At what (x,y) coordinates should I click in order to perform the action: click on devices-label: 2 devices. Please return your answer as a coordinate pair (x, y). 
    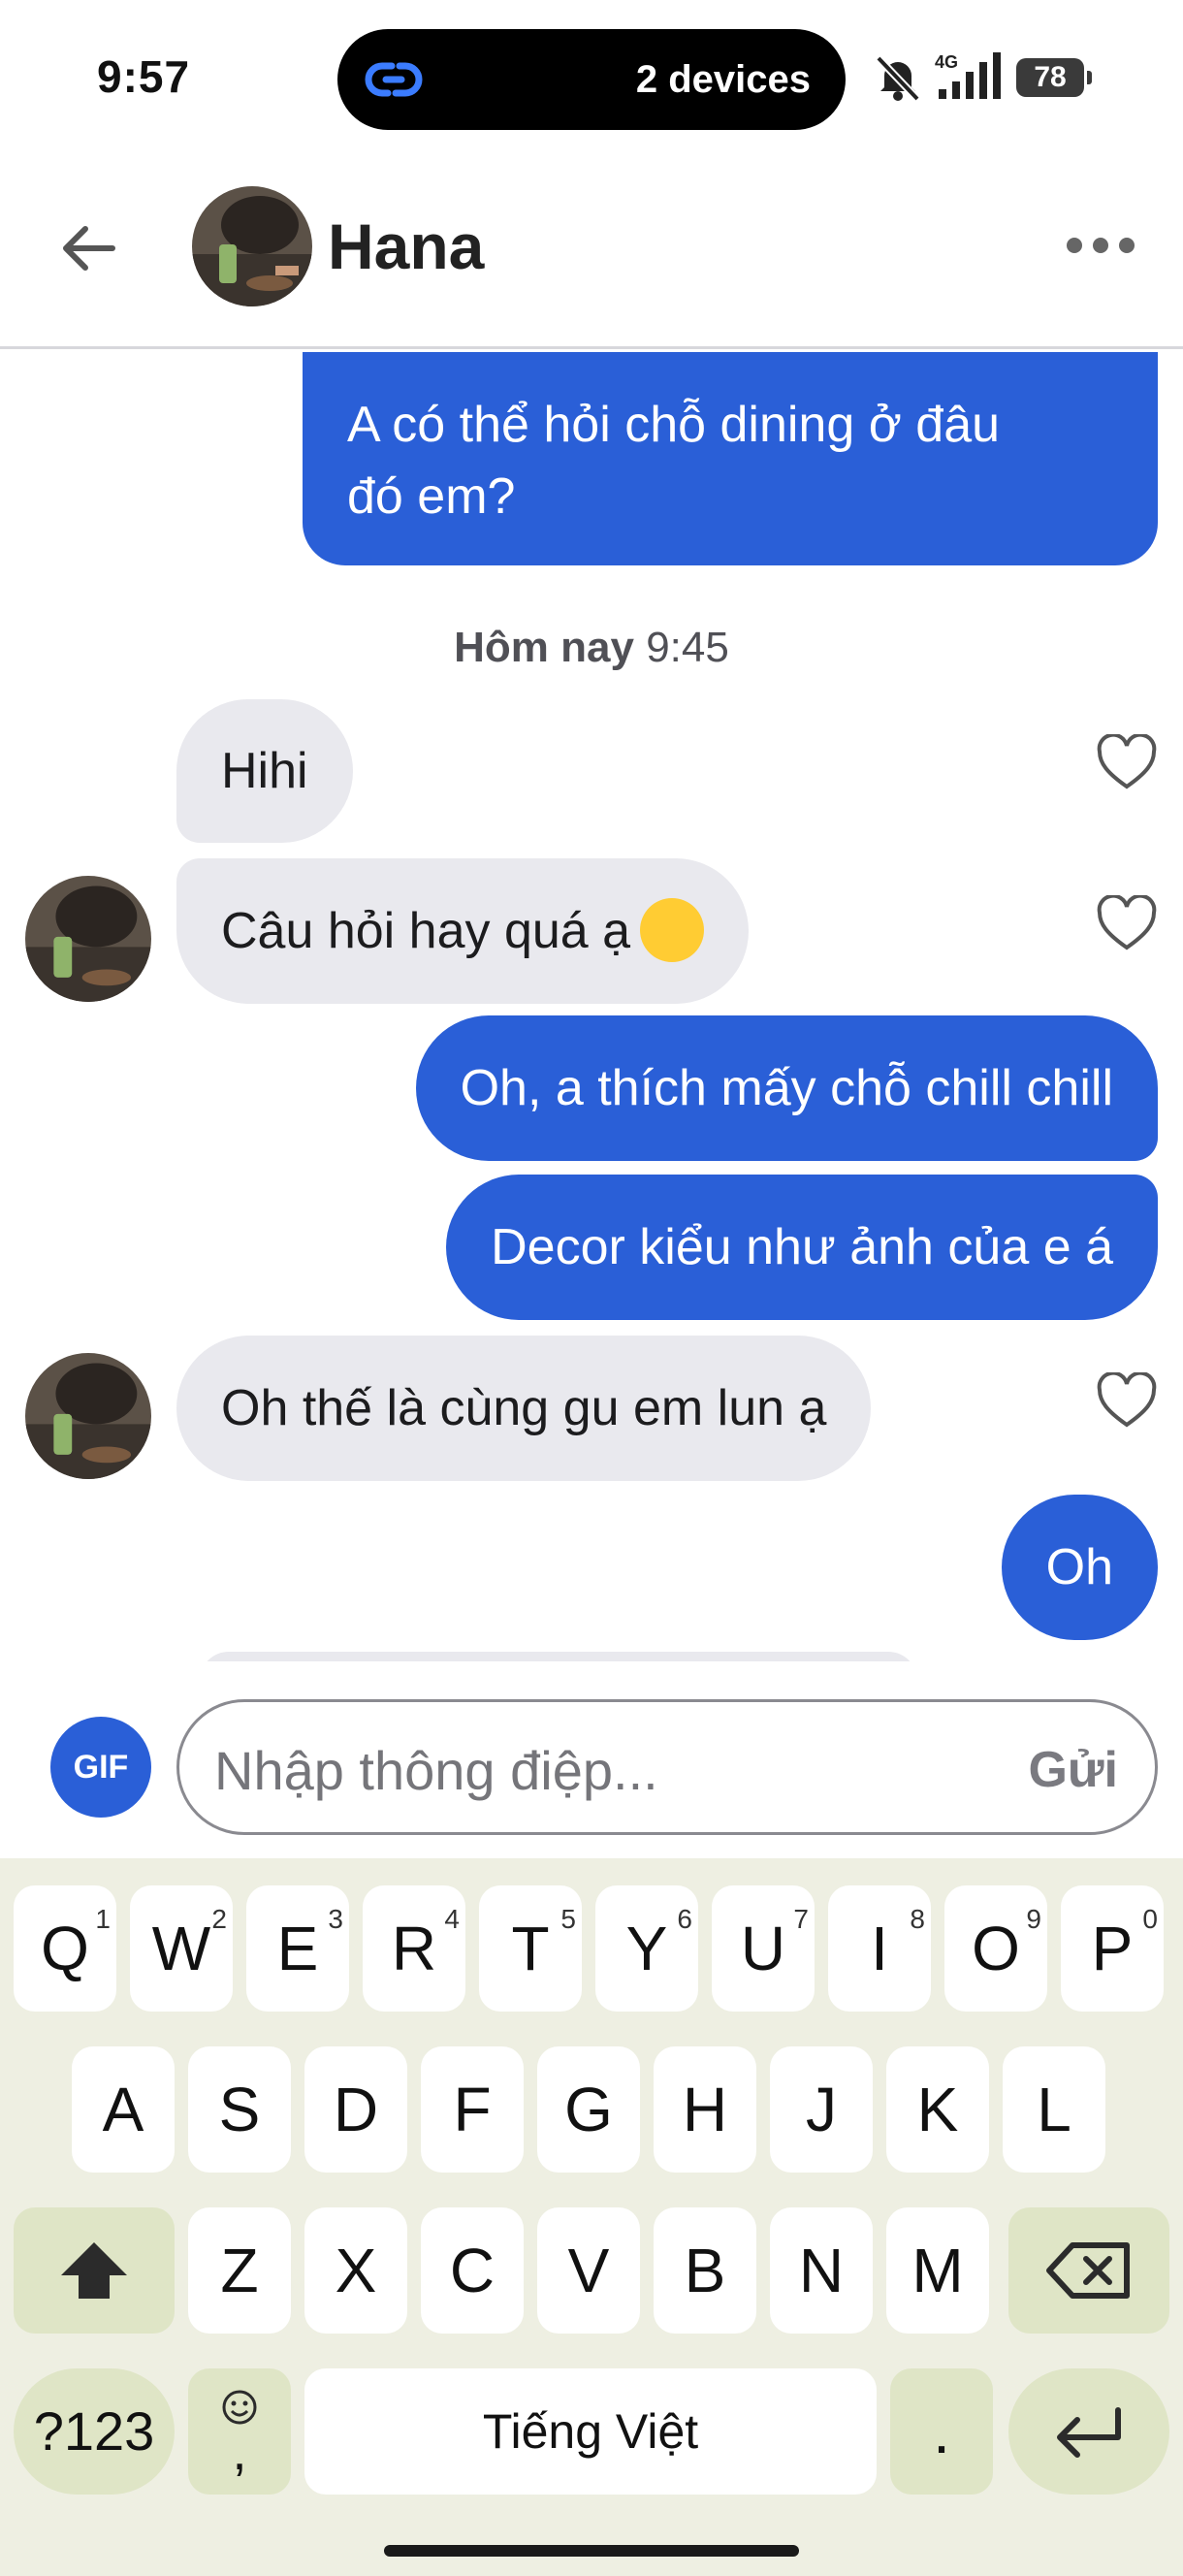
    Looking at the image, I should click on (723, 79).